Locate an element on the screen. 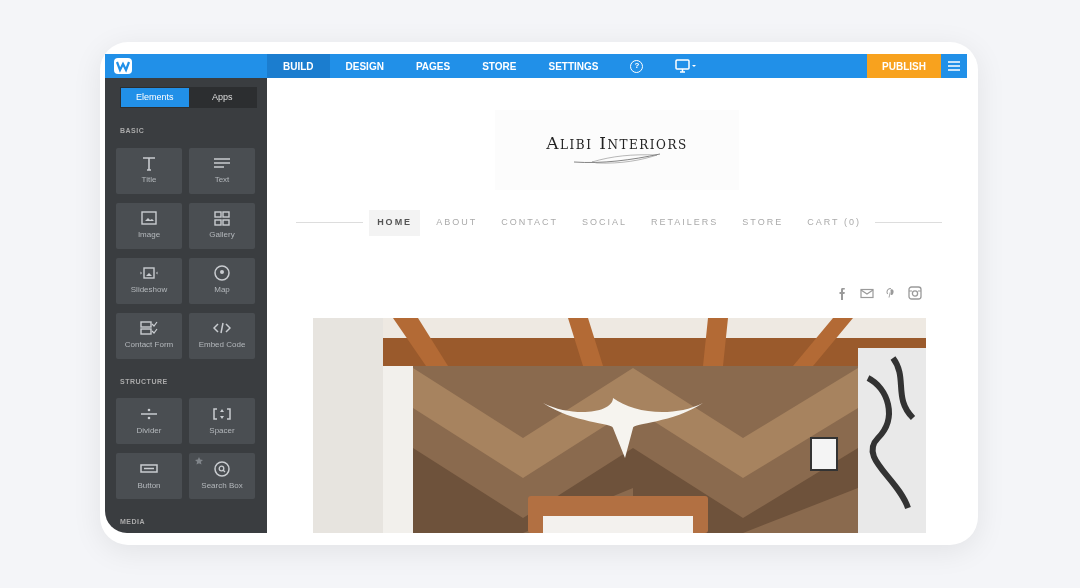 This screenshot has width=1080, height=588. element-tile: Text is located at coordinates (222, 170).